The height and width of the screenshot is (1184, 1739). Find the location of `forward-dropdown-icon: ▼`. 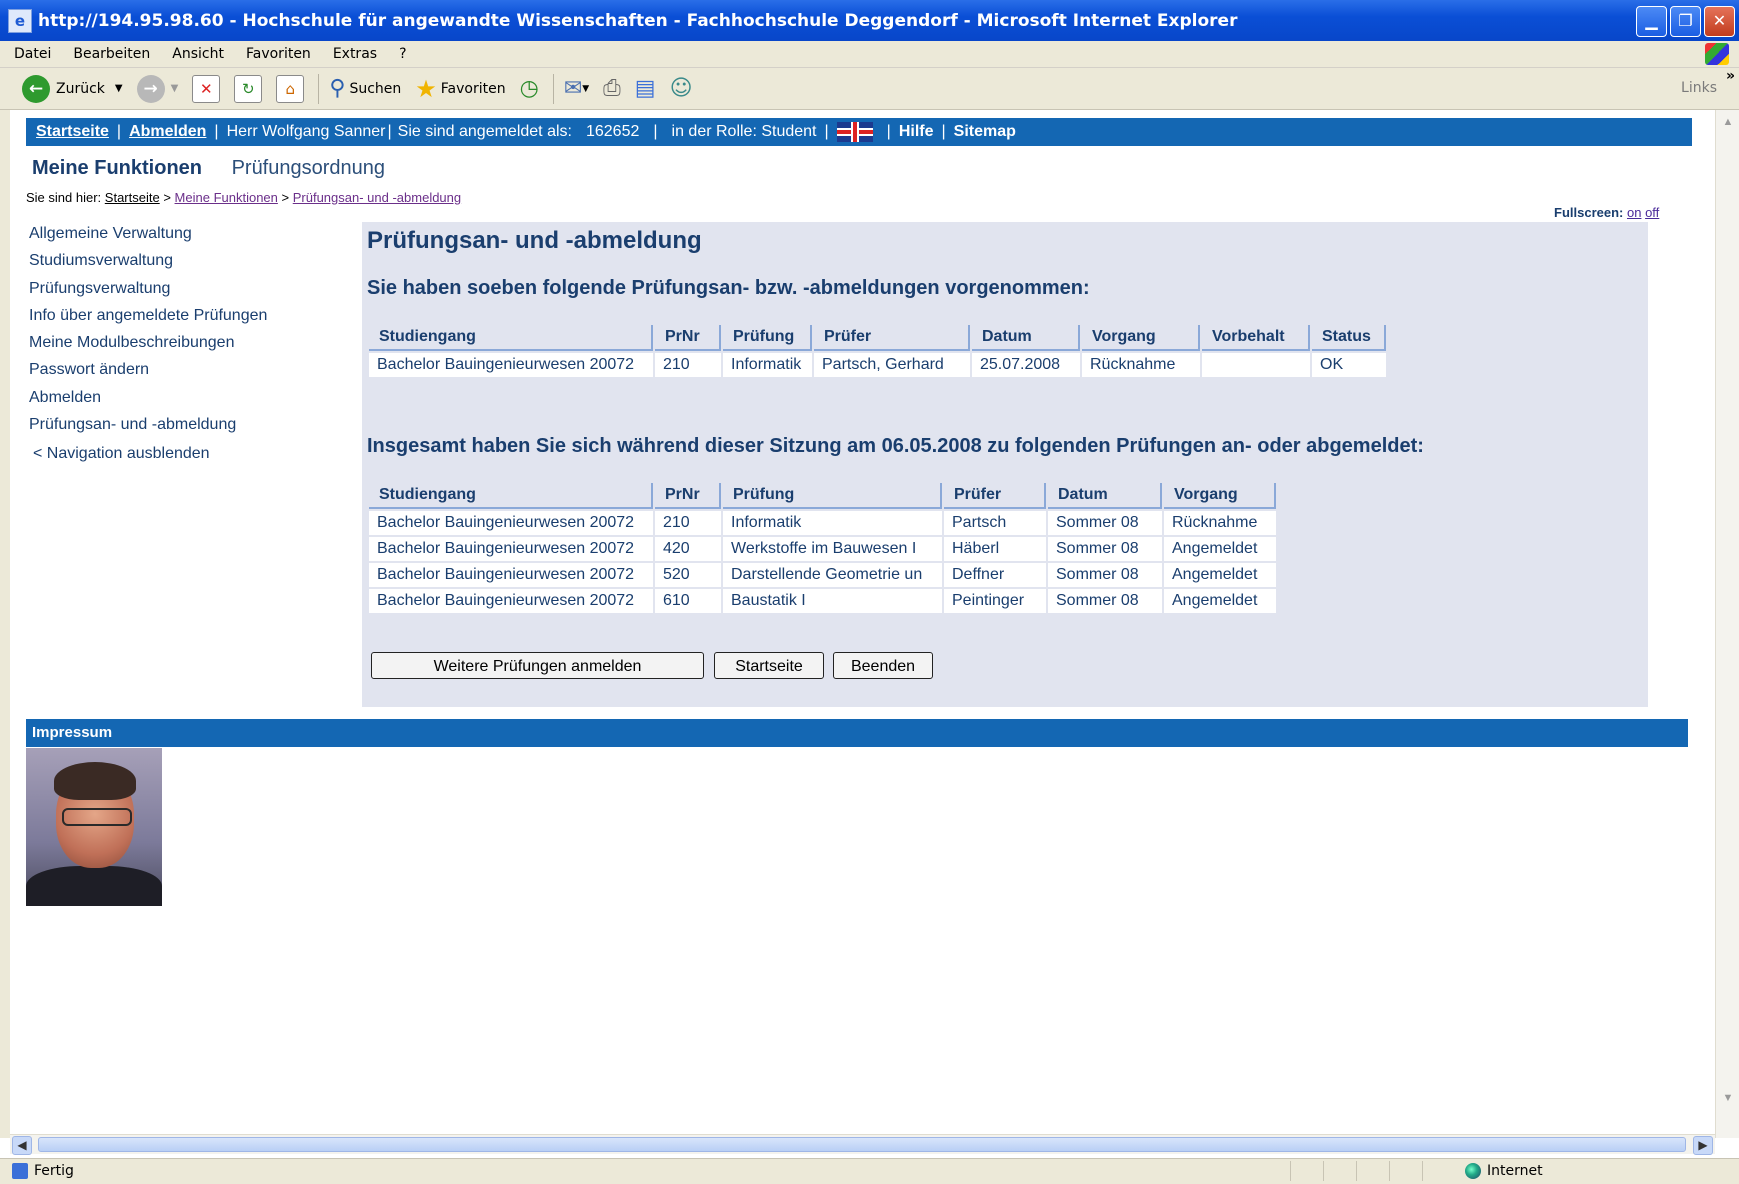

forward-dropdown-icon: ▼ is located at coordinates (175, 88).